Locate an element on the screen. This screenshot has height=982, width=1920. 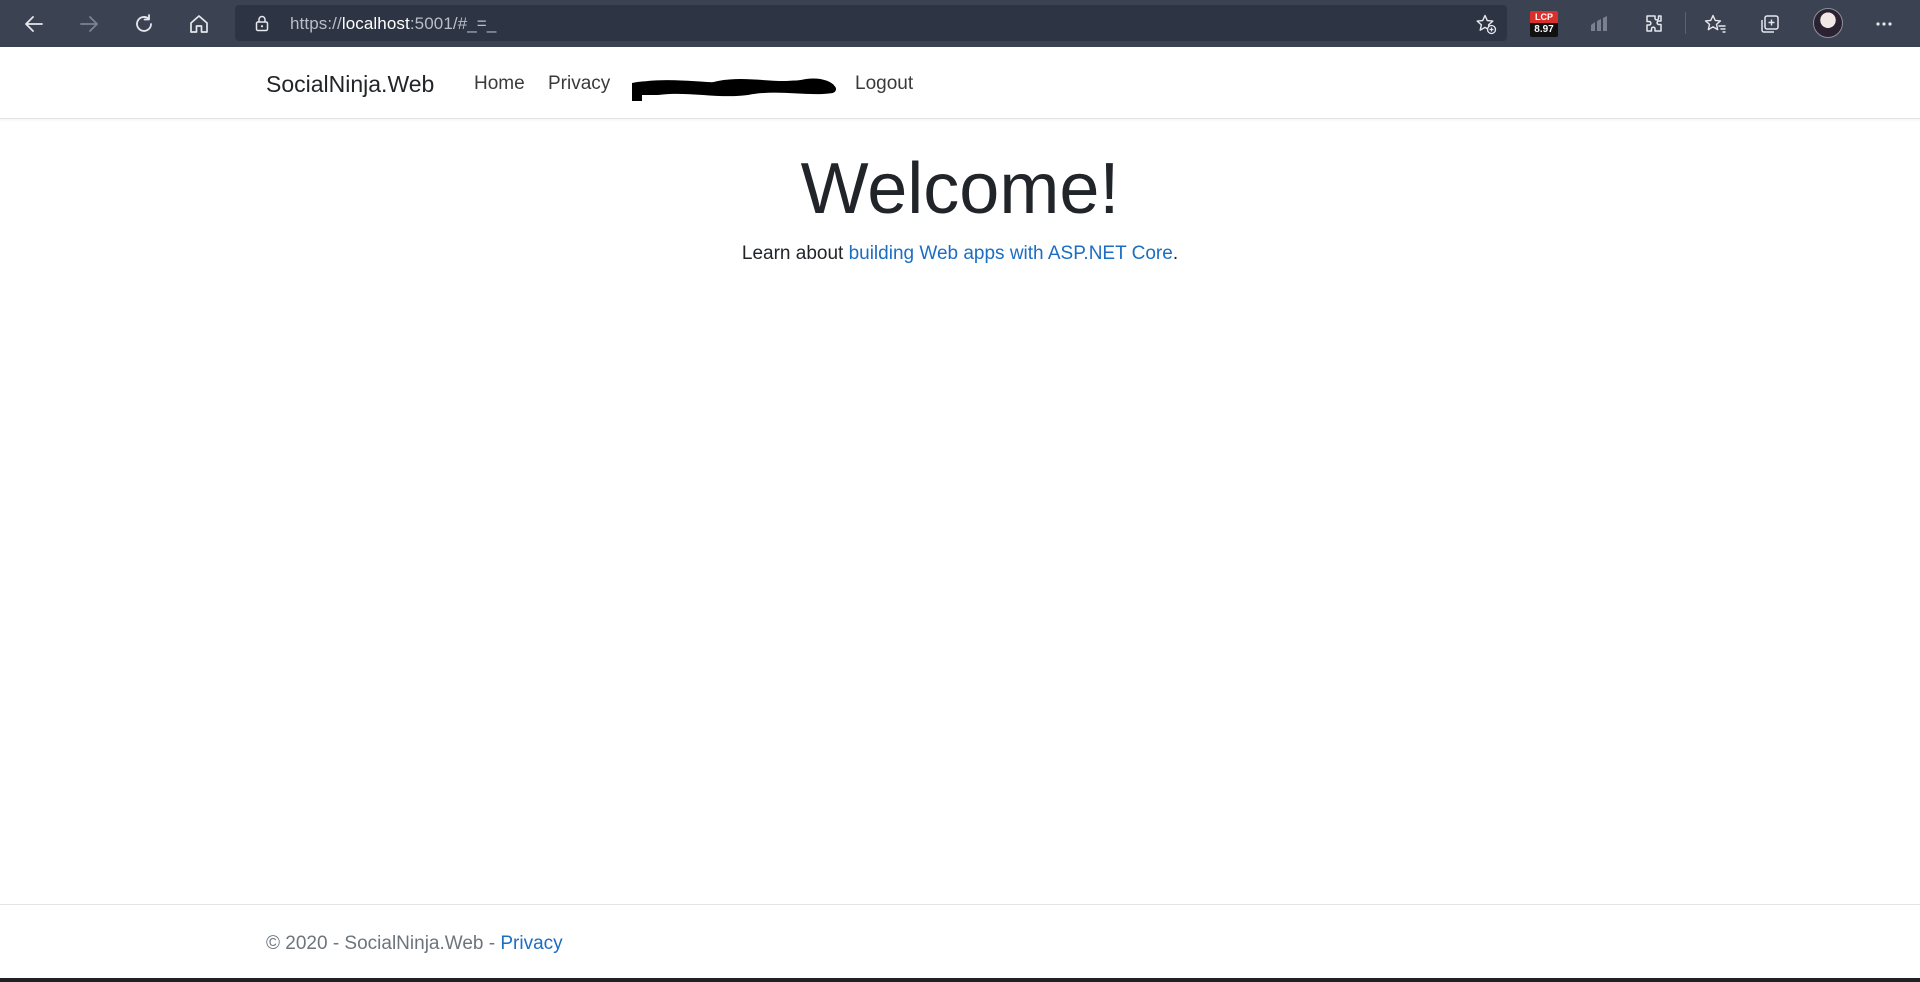
performance-extension-icon is located at coordinates (1599, 23).